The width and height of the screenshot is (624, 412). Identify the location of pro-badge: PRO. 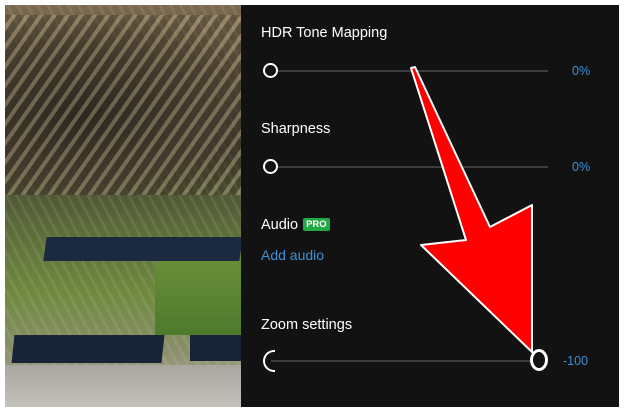
(316, 224).